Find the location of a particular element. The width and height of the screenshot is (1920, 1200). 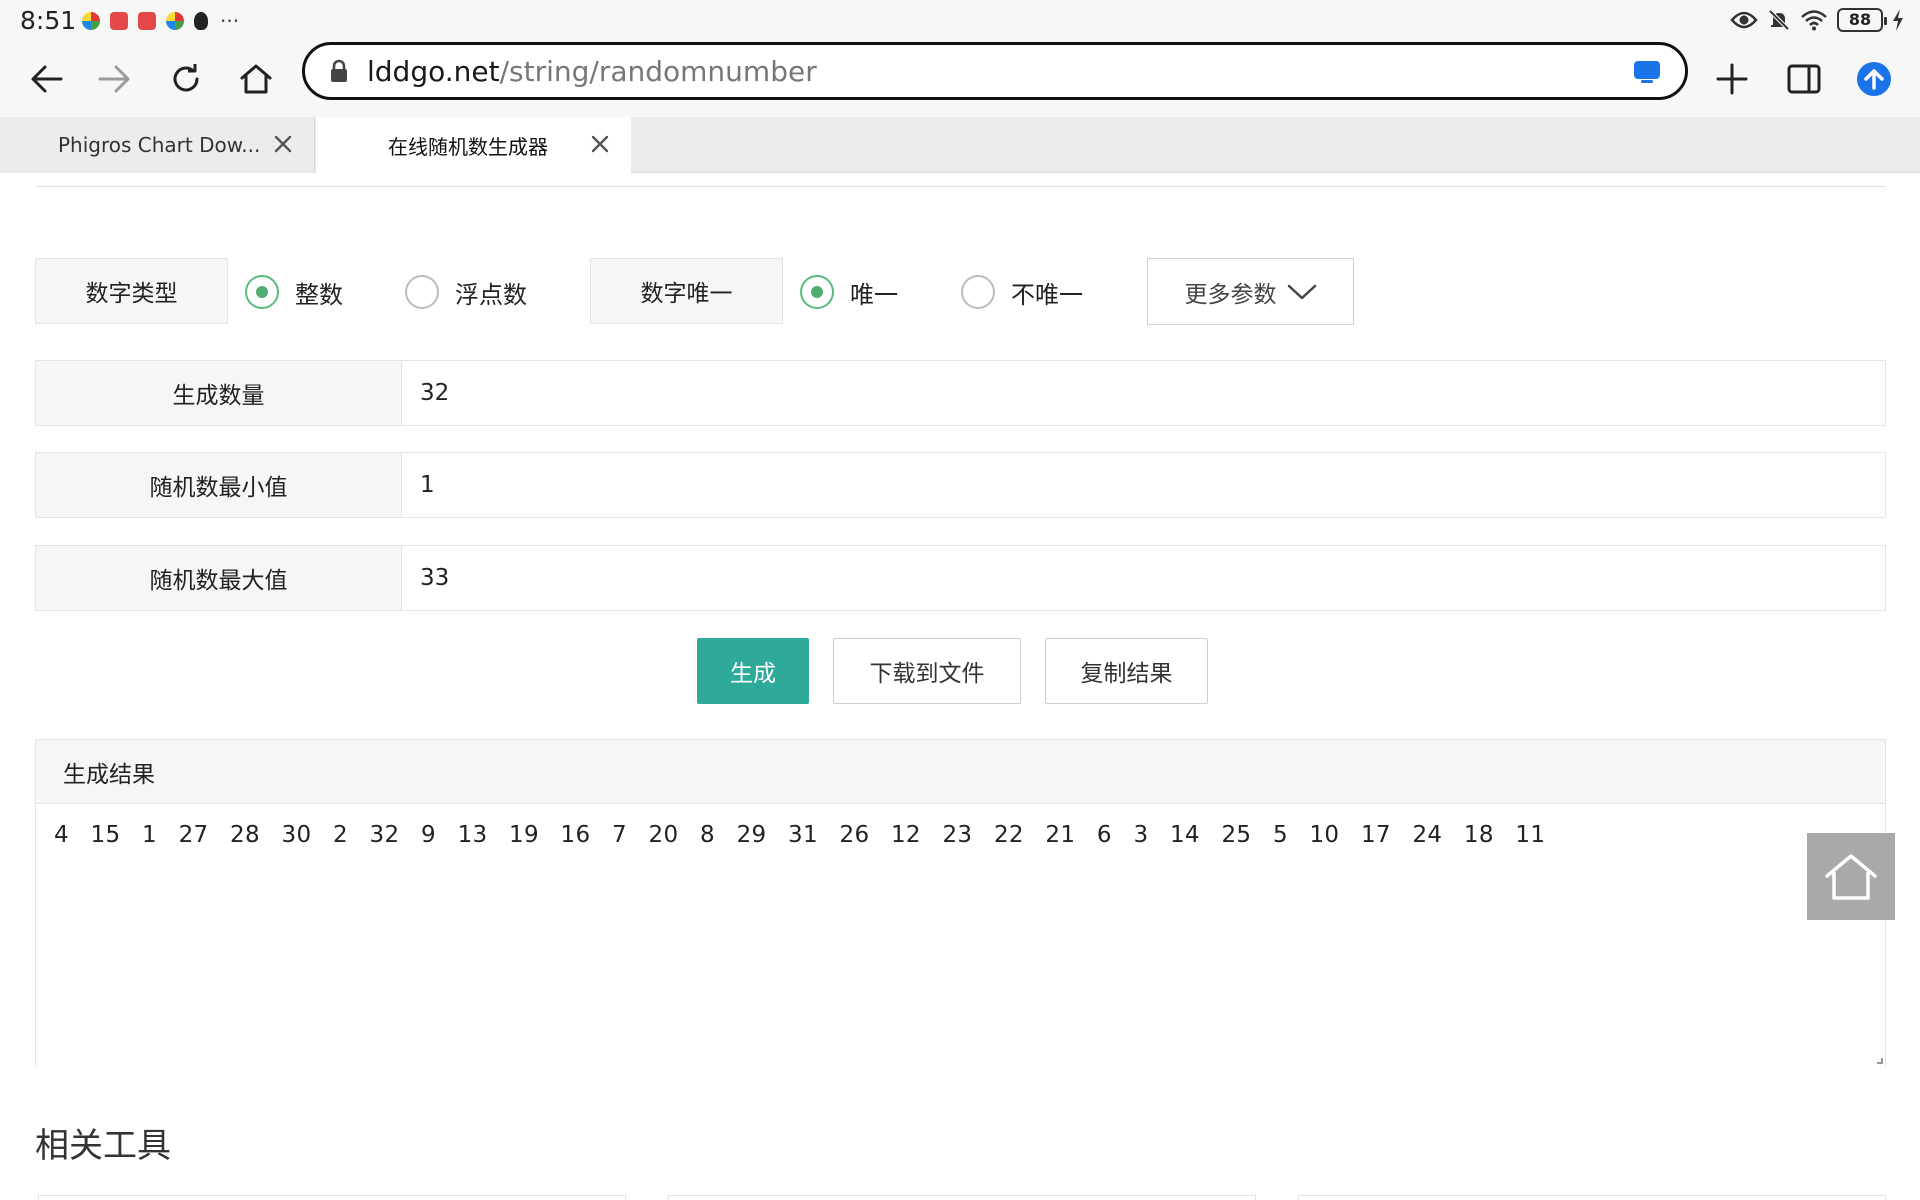

count-label: 生成数量 is located at coordinates (219, 393).